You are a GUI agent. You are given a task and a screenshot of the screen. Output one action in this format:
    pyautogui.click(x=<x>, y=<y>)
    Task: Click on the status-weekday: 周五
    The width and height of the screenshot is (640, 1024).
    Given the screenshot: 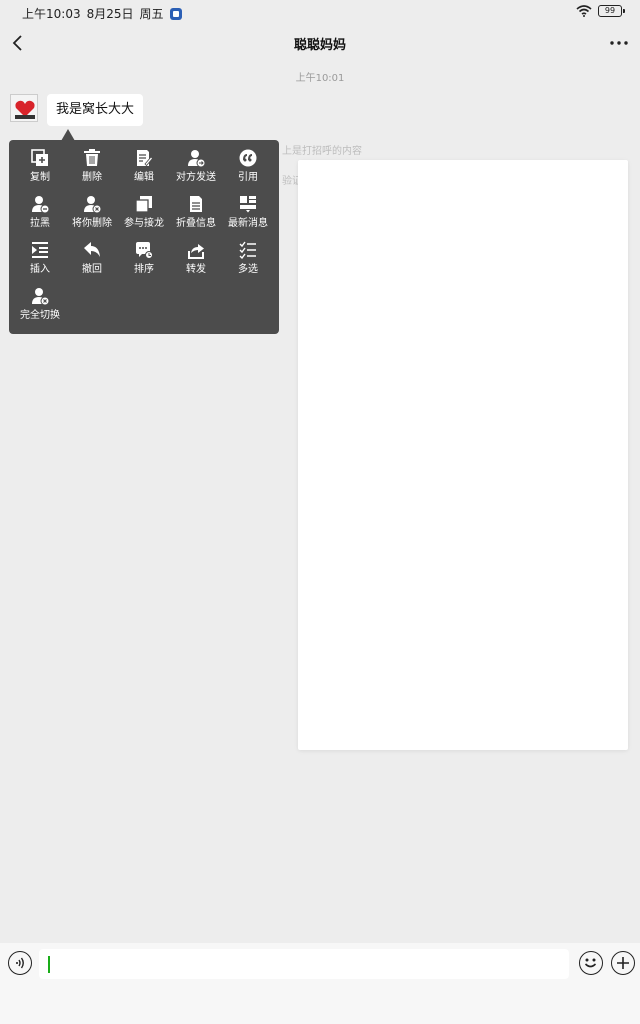 What is the action you would take?
    pyautogui.click(x=151, y=14)
    